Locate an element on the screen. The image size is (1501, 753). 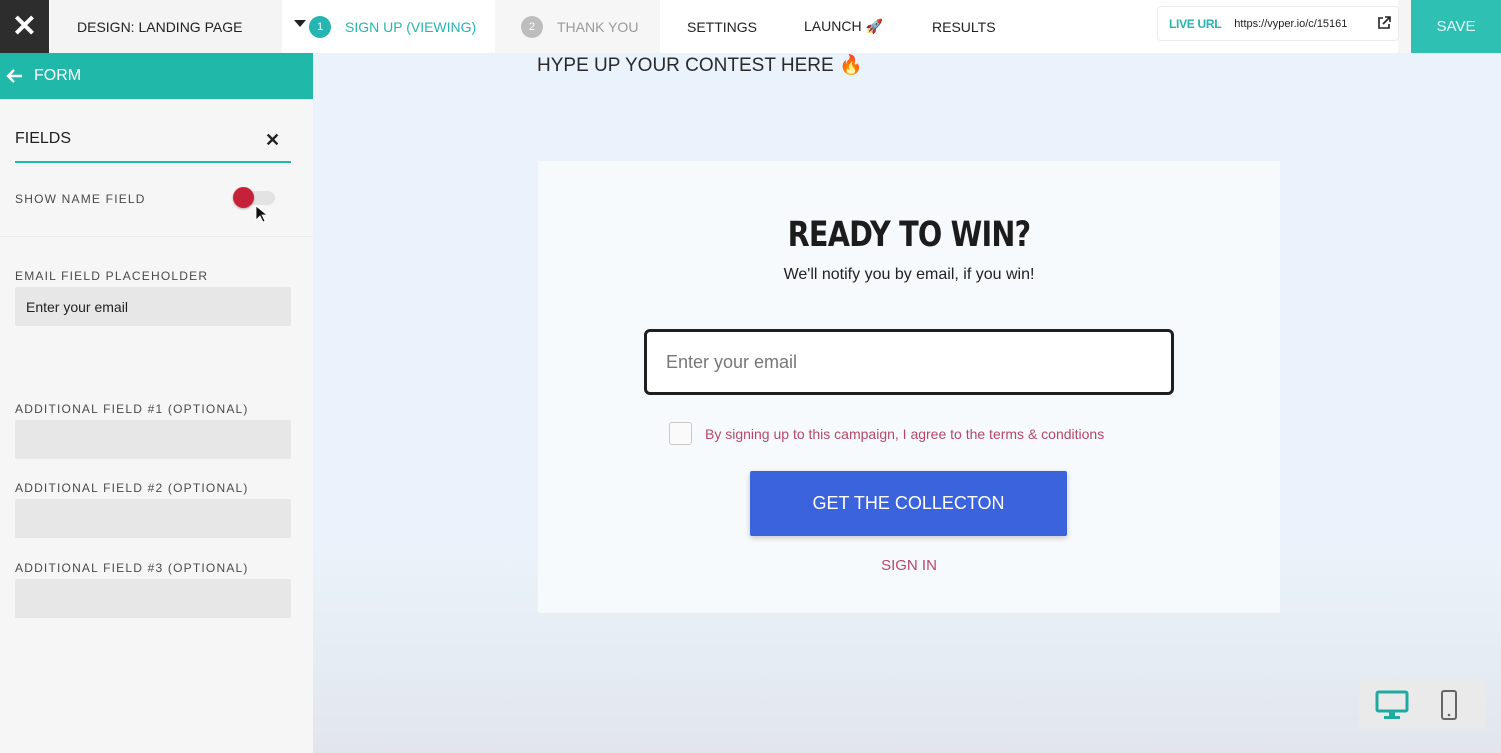
sign-in-link: SIGN IN is located at coordinates (909, 565).